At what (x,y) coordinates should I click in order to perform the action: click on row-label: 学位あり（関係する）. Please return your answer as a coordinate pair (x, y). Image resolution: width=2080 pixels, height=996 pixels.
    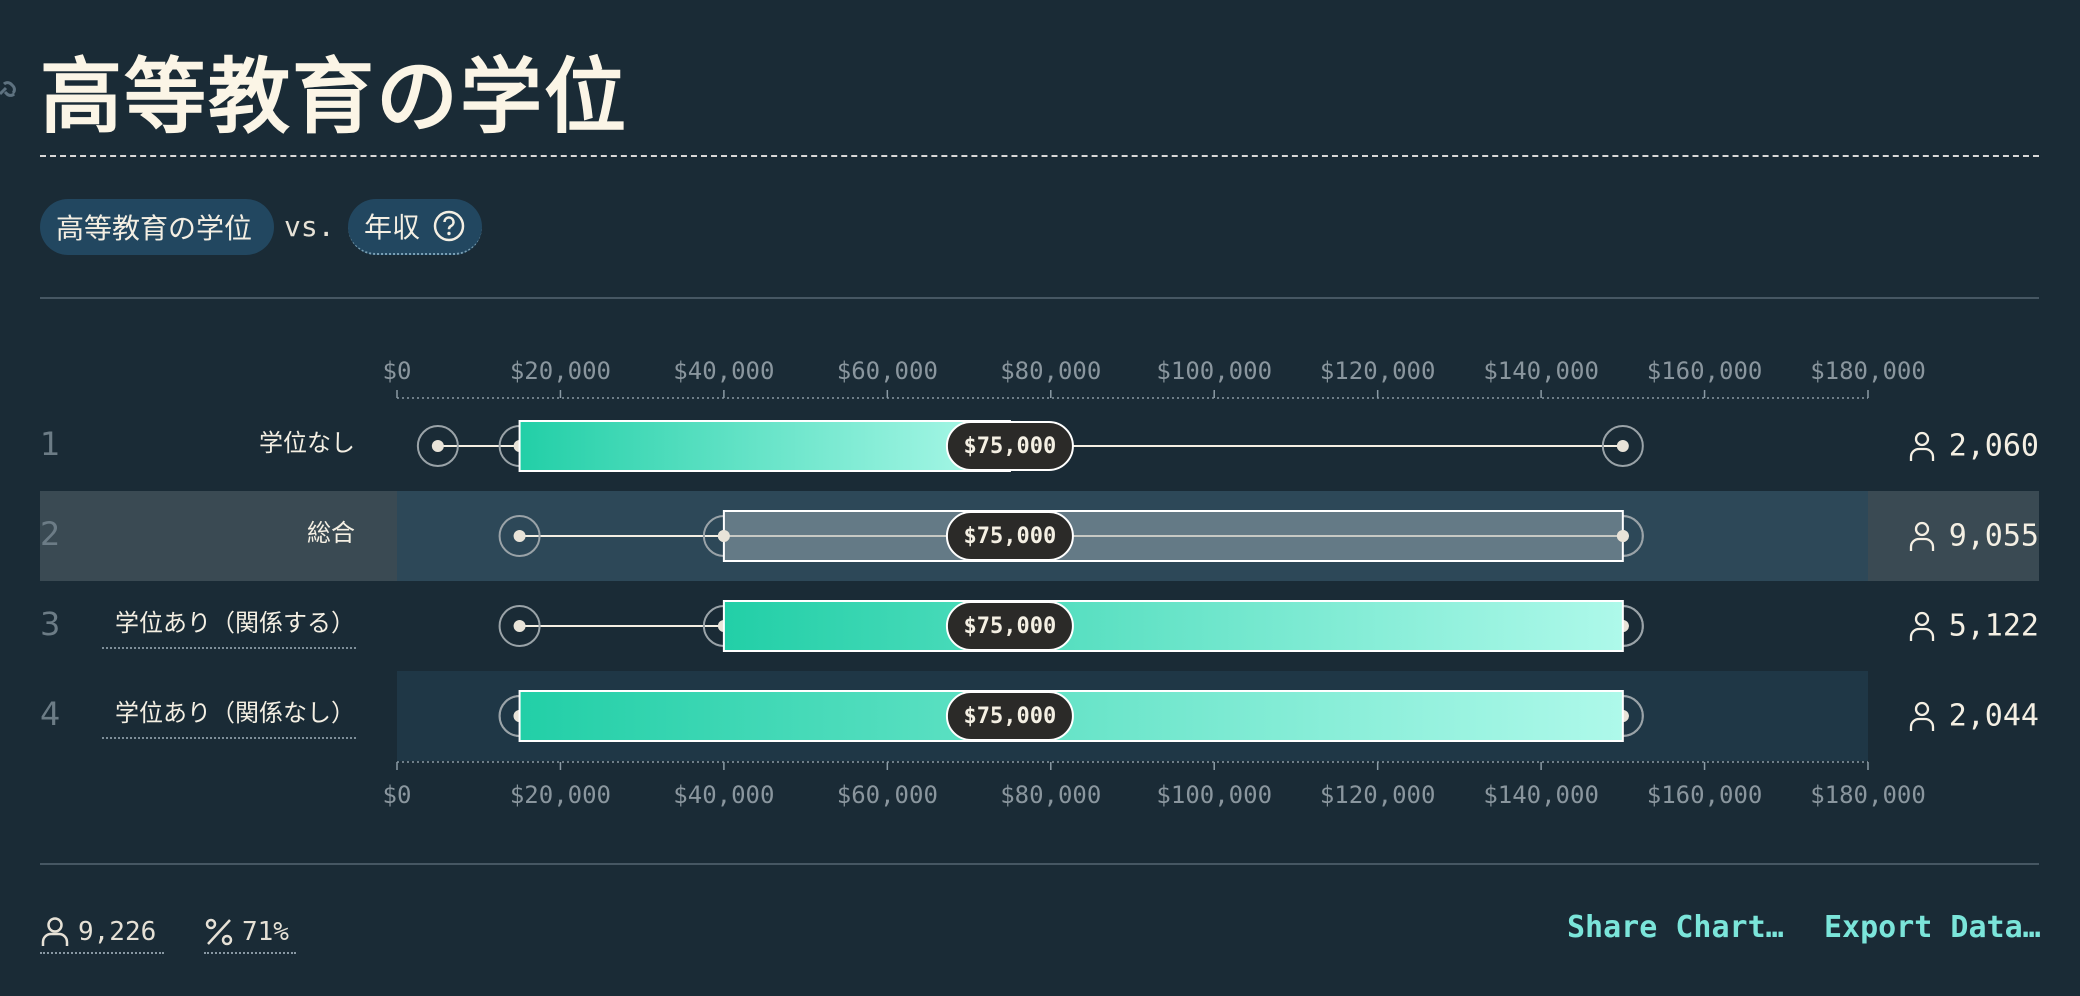
    Looking at the image, I should click on (235, 623).